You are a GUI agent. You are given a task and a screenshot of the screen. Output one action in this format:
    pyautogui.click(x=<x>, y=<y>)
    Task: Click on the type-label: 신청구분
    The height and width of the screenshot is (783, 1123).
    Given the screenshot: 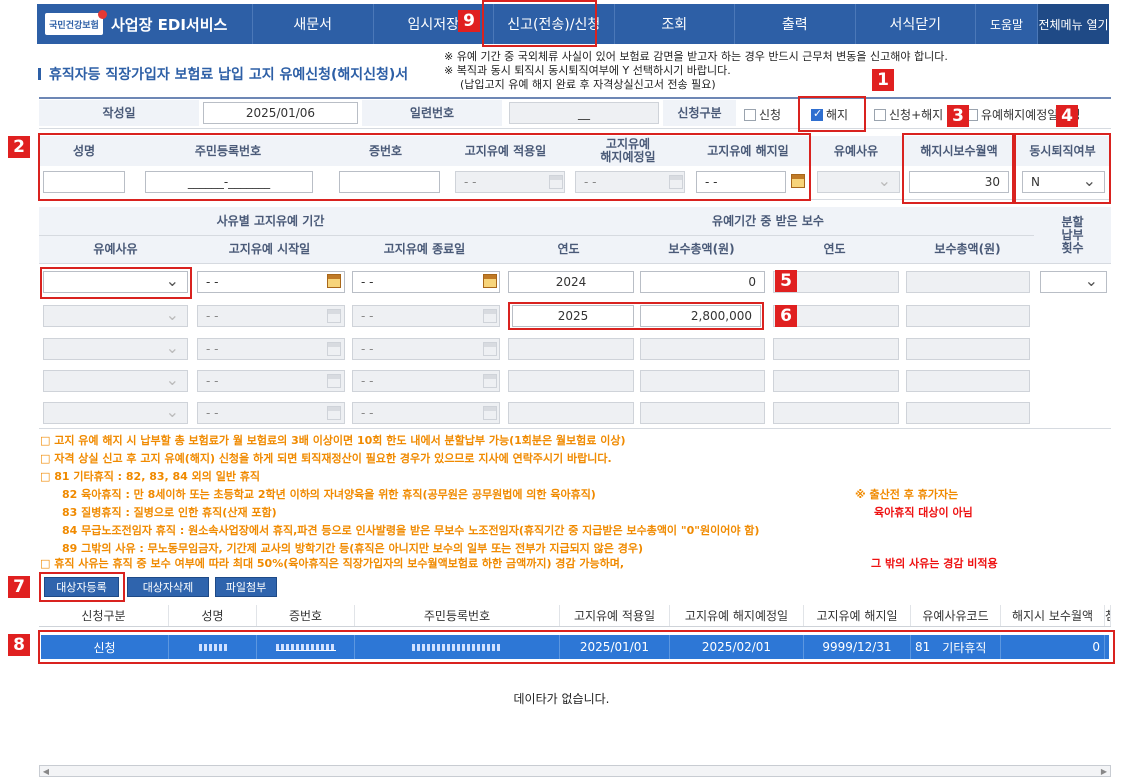 What is the action you would take?
    pyautogui.click(x=699, y=113)
    